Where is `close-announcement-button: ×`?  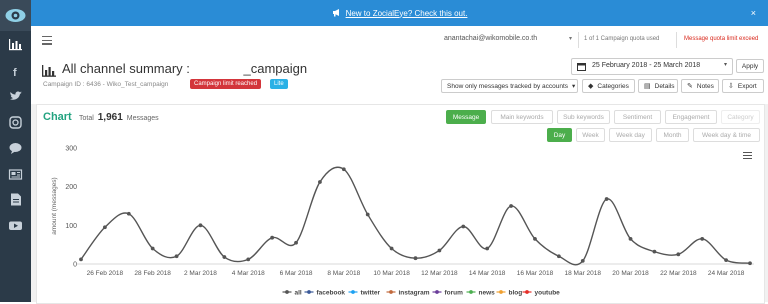 close-announcement-button: × is located at coordinates (753, 13).